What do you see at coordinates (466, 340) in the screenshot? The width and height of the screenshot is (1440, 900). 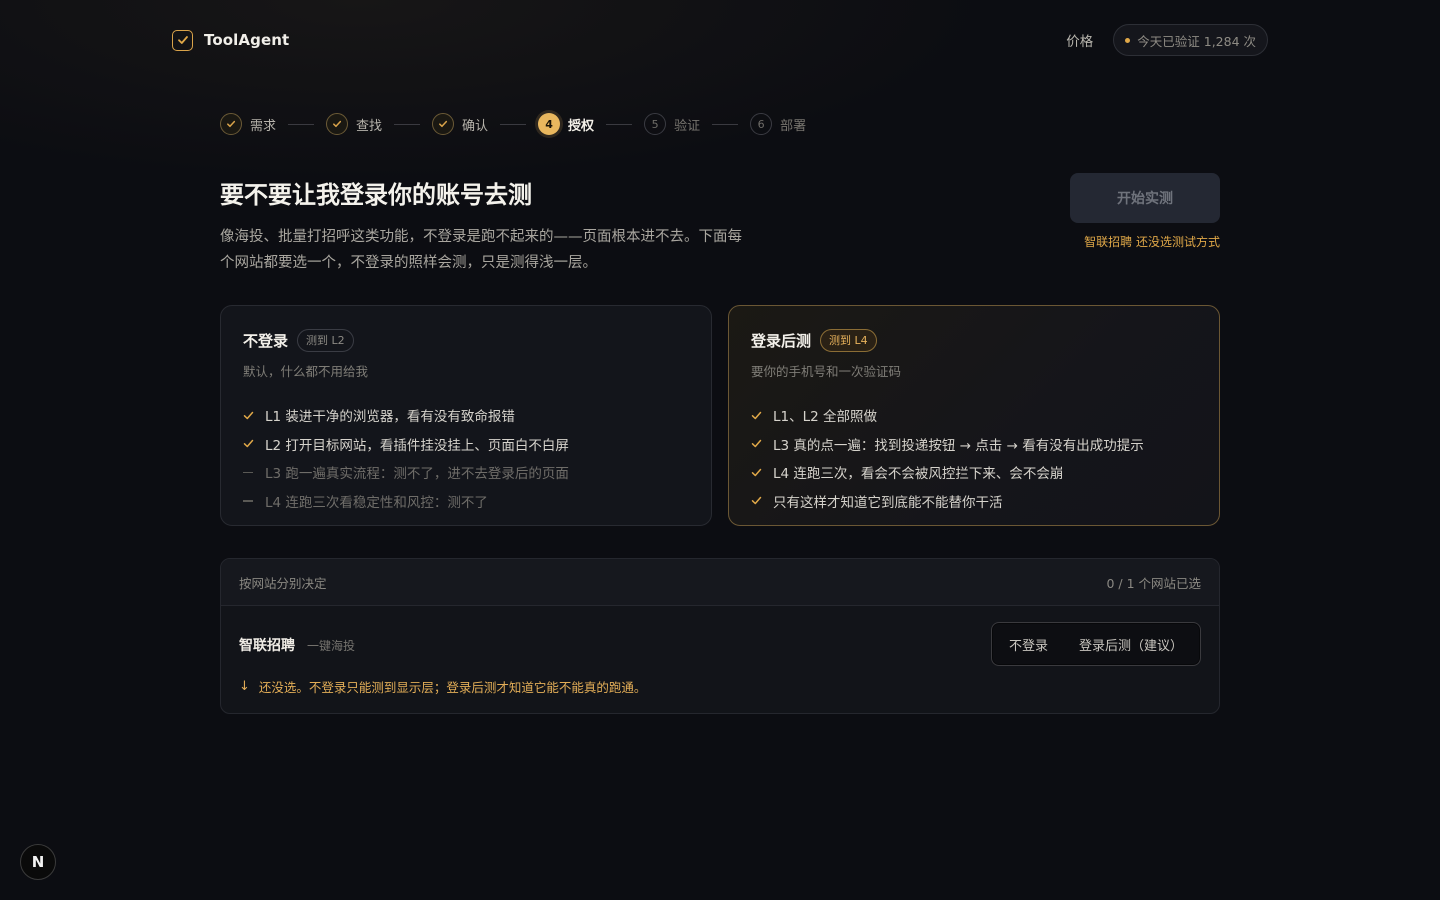 I see `card-header: 不登录 测到 L2` at bounding box center [466, 340].